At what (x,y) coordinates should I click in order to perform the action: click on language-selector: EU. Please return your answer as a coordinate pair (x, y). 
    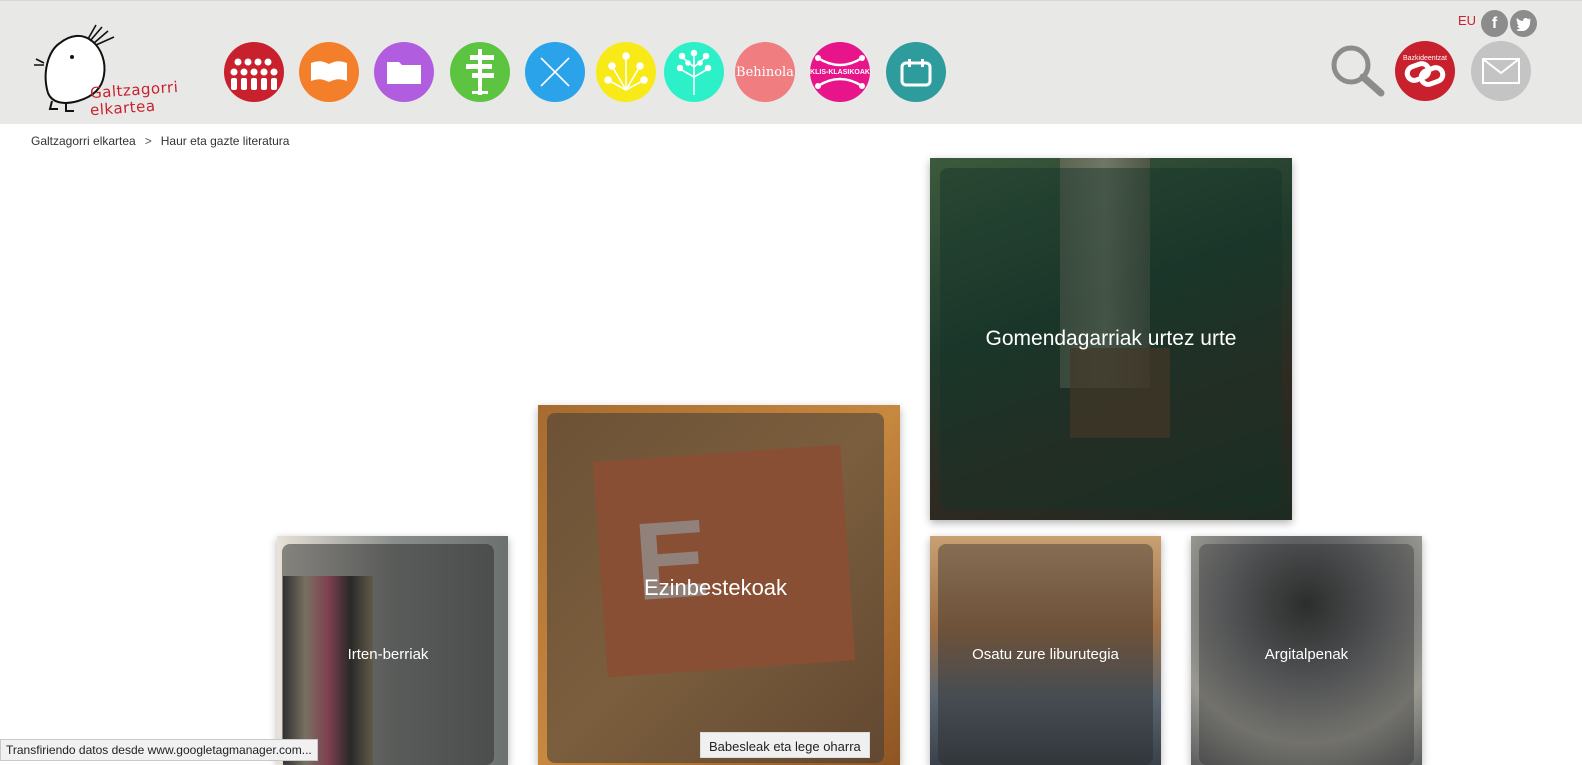
    Looking at the image, I should click on (1467, 20).